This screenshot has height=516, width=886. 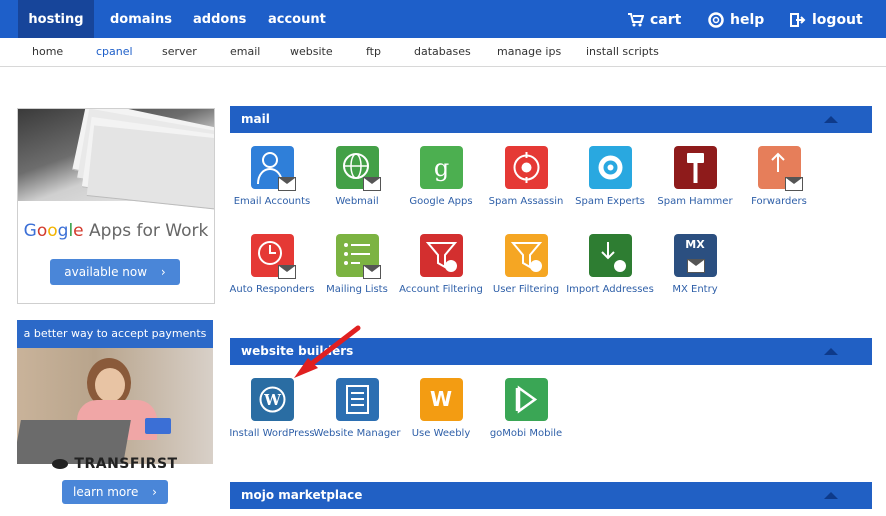 I want to click on gomobi-app: goMobi Mobile, so click(x=526, y=409).